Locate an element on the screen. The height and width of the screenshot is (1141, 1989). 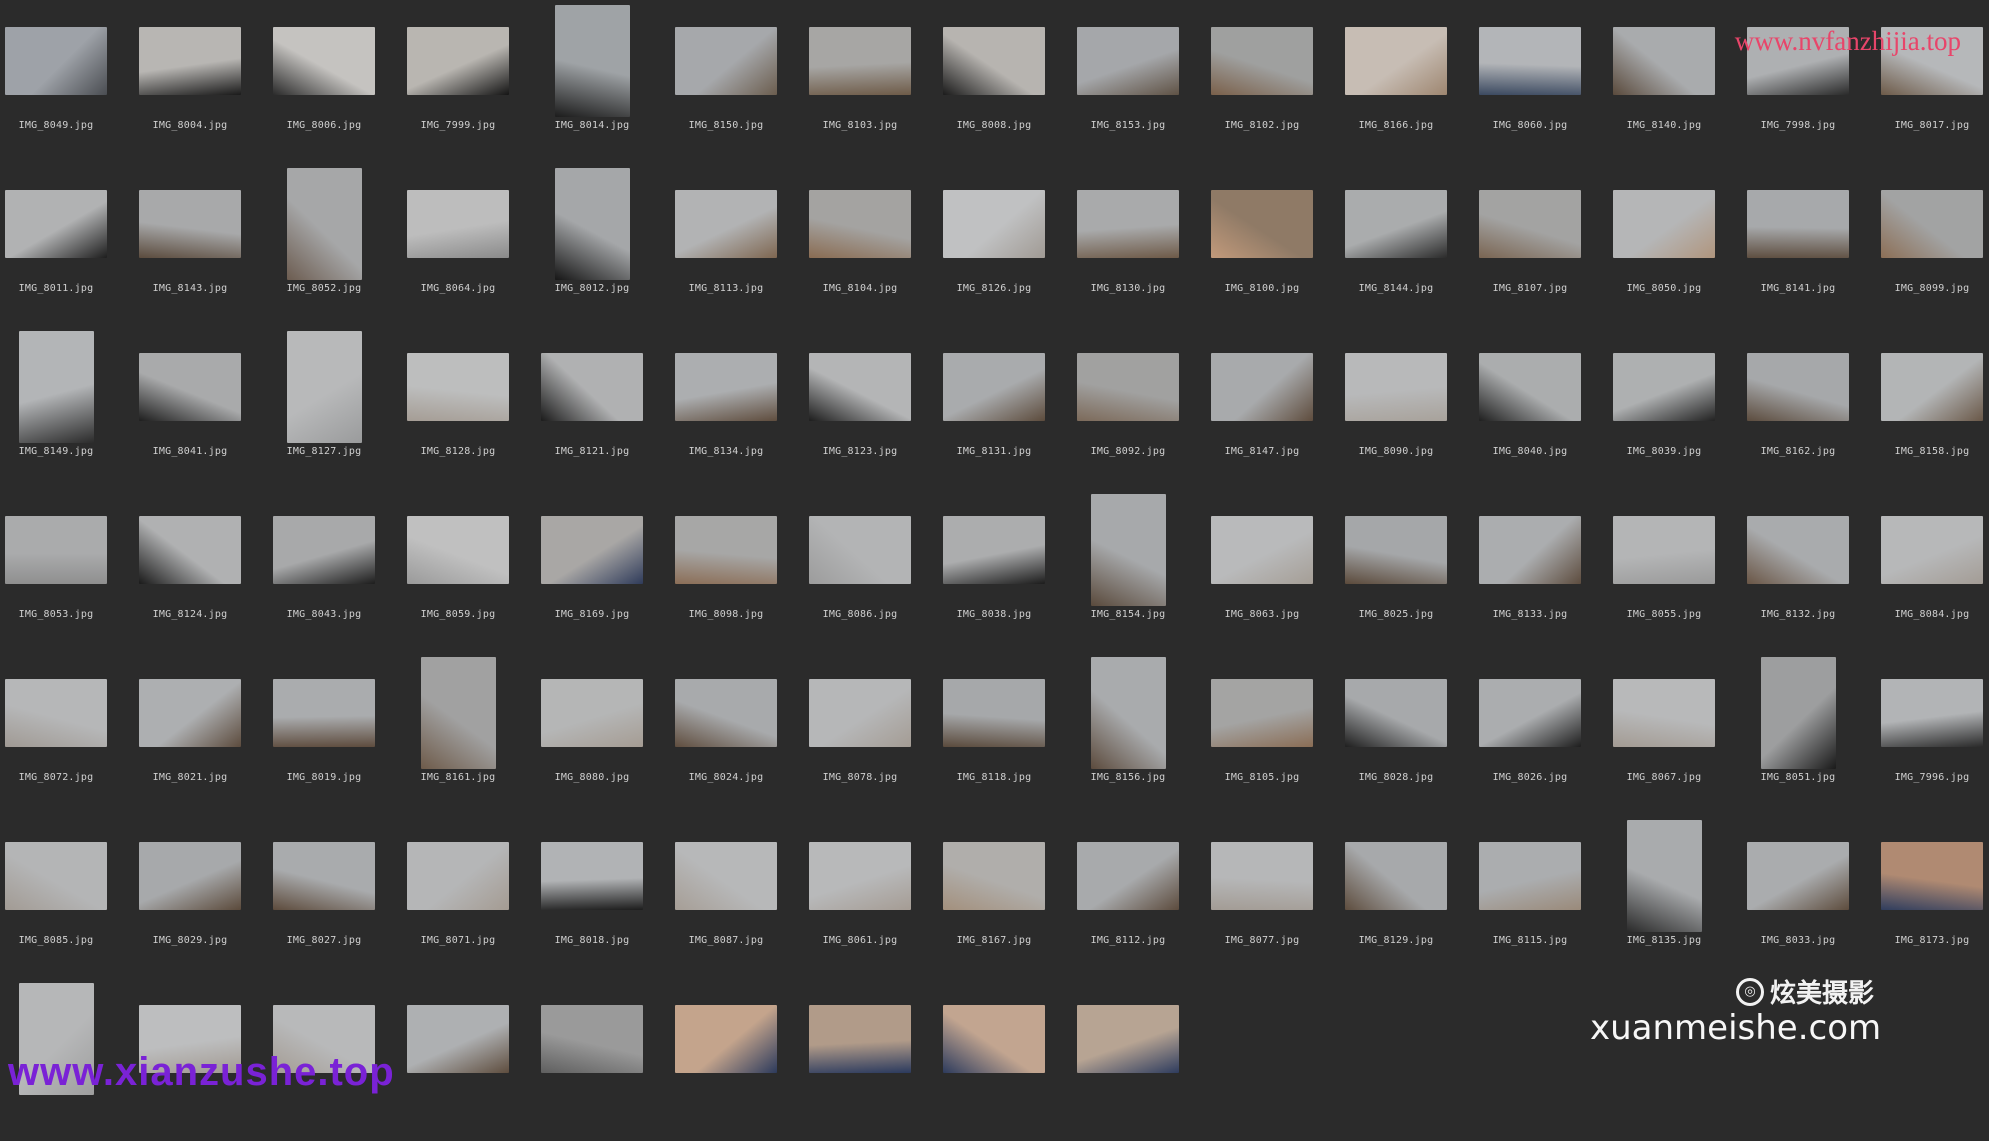
file-item: IMG_8014.jpg is located at coordinates (603, 81).